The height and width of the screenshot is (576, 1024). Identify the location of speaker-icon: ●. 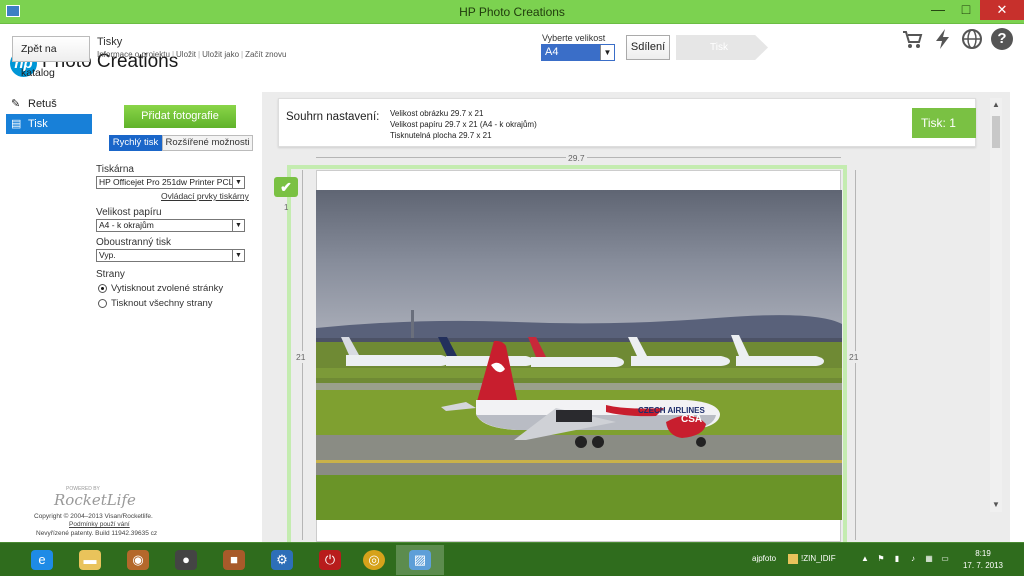
(186, 560).